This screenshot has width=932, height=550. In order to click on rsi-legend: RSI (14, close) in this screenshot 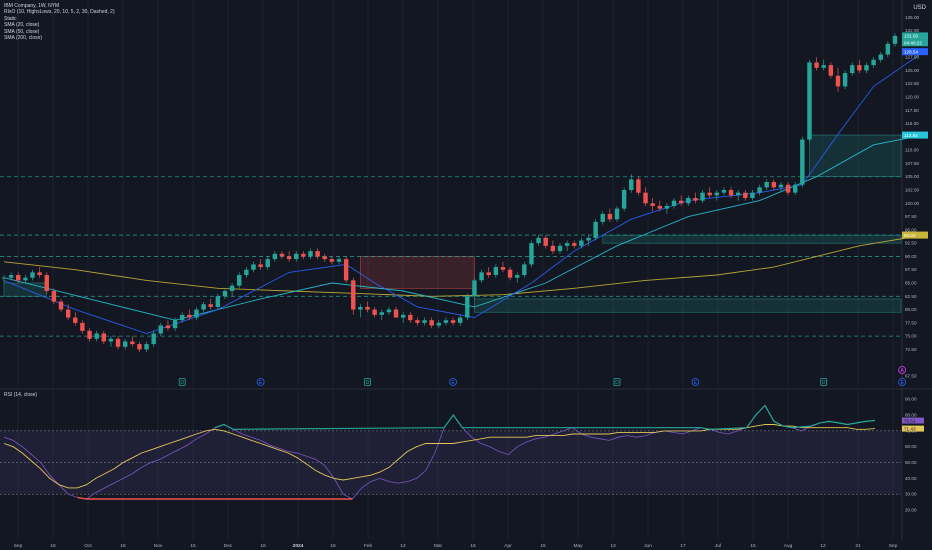, I will do `click(20, 395)`.